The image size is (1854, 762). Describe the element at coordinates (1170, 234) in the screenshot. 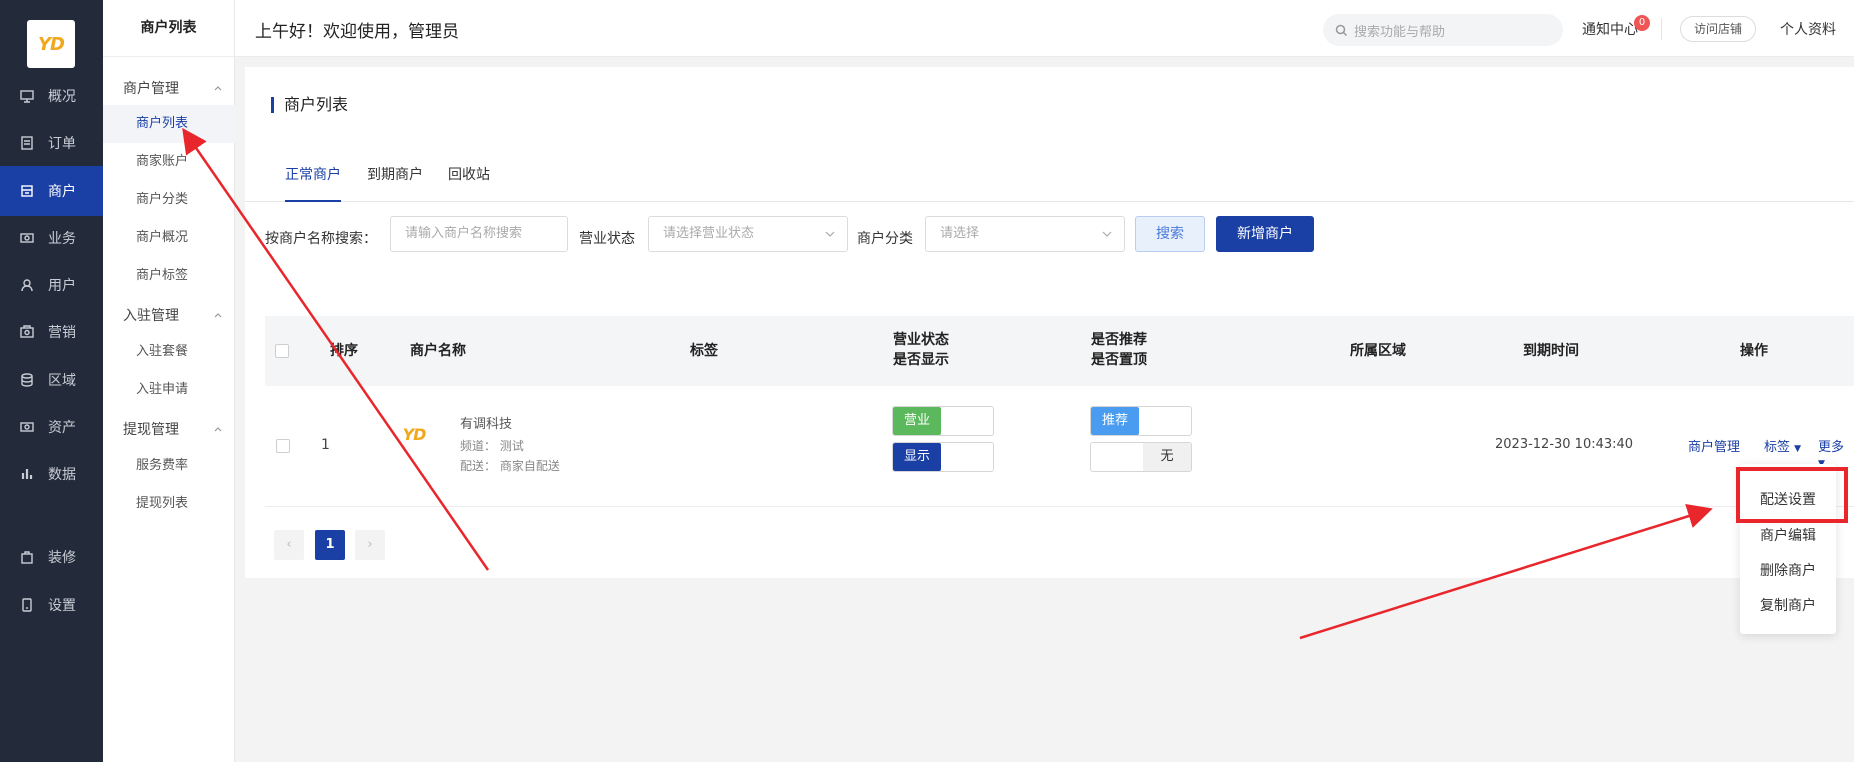

I see `search-button: 搜索` at that location.